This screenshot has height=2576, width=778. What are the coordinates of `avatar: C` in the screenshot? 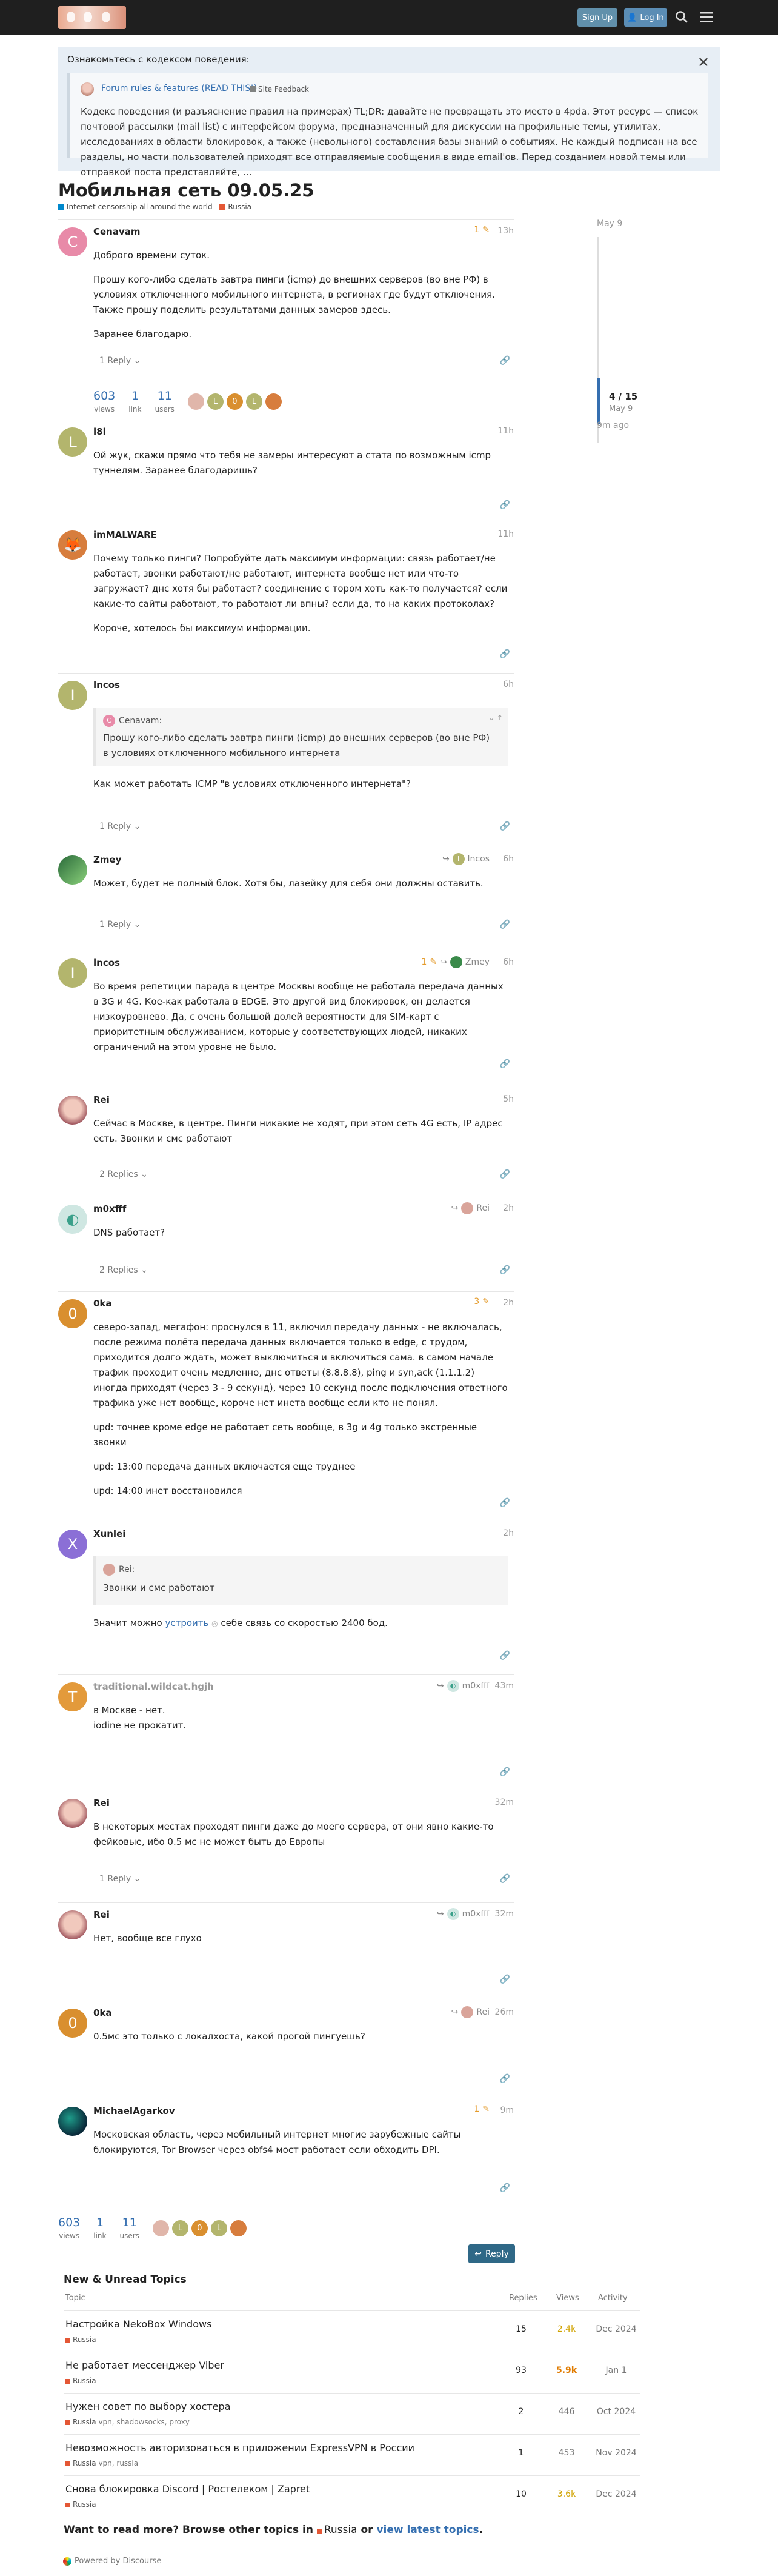 It's located at (72, 241).